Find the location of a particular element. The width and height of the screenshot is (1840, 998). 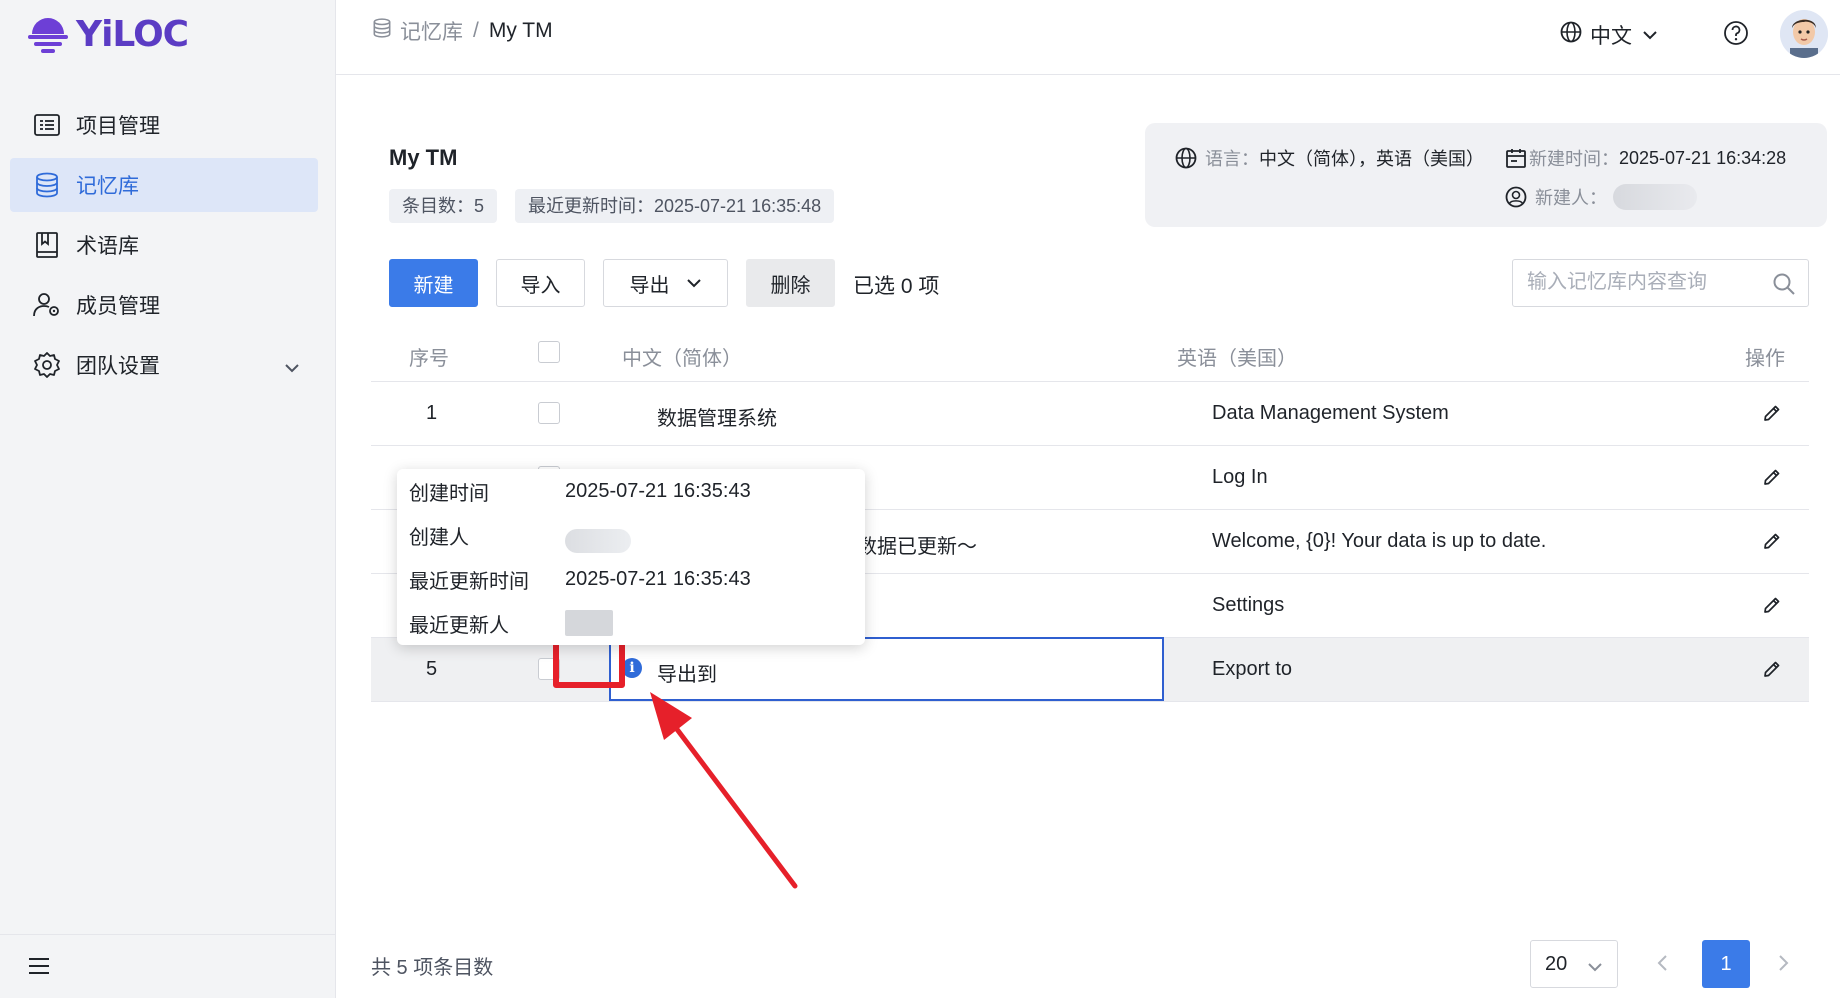

source-text: 数据管理系统 is located at coordinates (717, 416).